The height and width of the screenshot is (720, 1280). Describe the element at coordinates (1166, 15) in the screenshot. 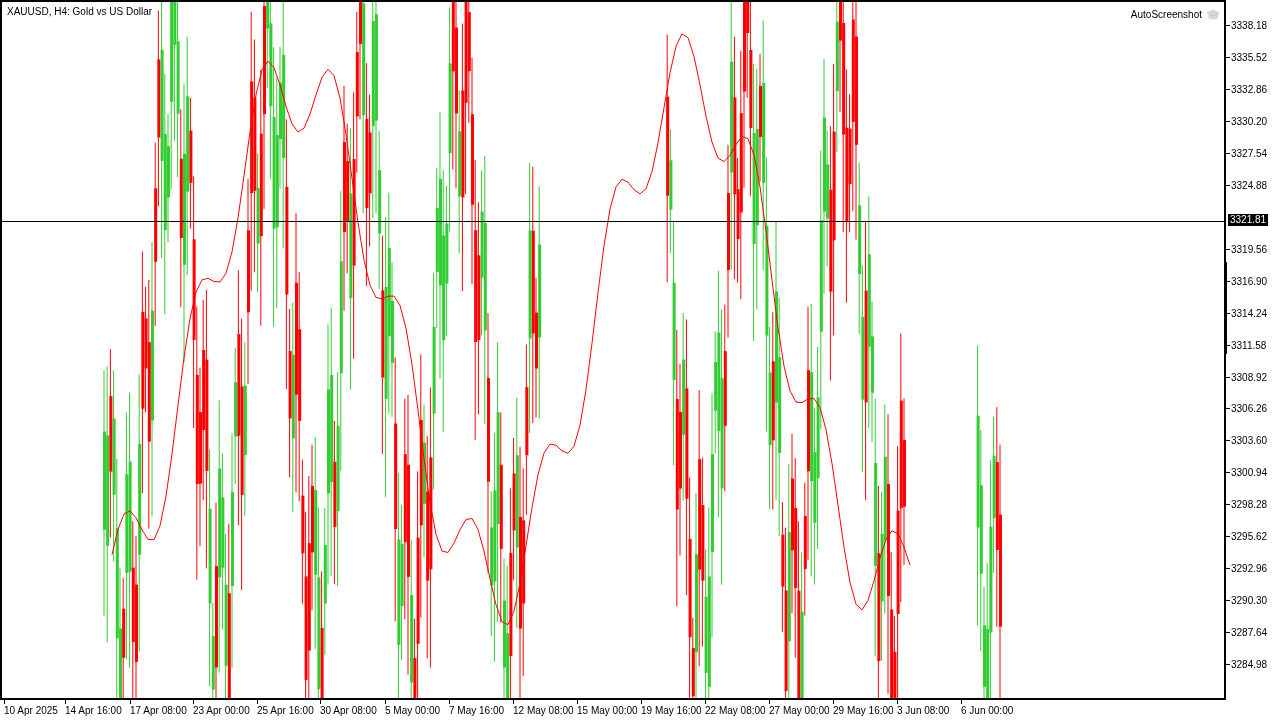

I see `indicator-label: AutoScreenshot` at that location.